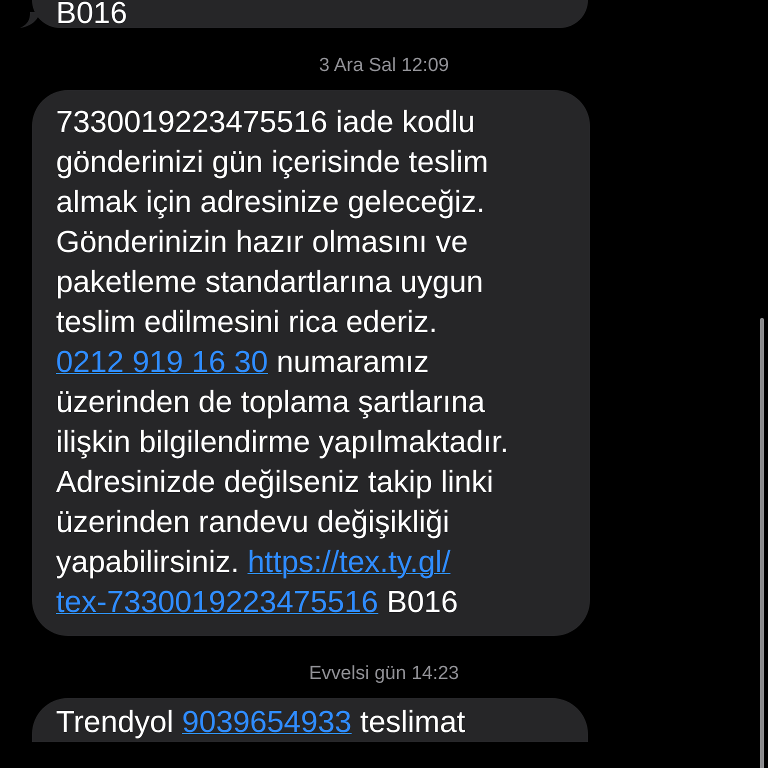  I want to click on timestamp: Evvelsi gün 14:23, so click(384, 674).